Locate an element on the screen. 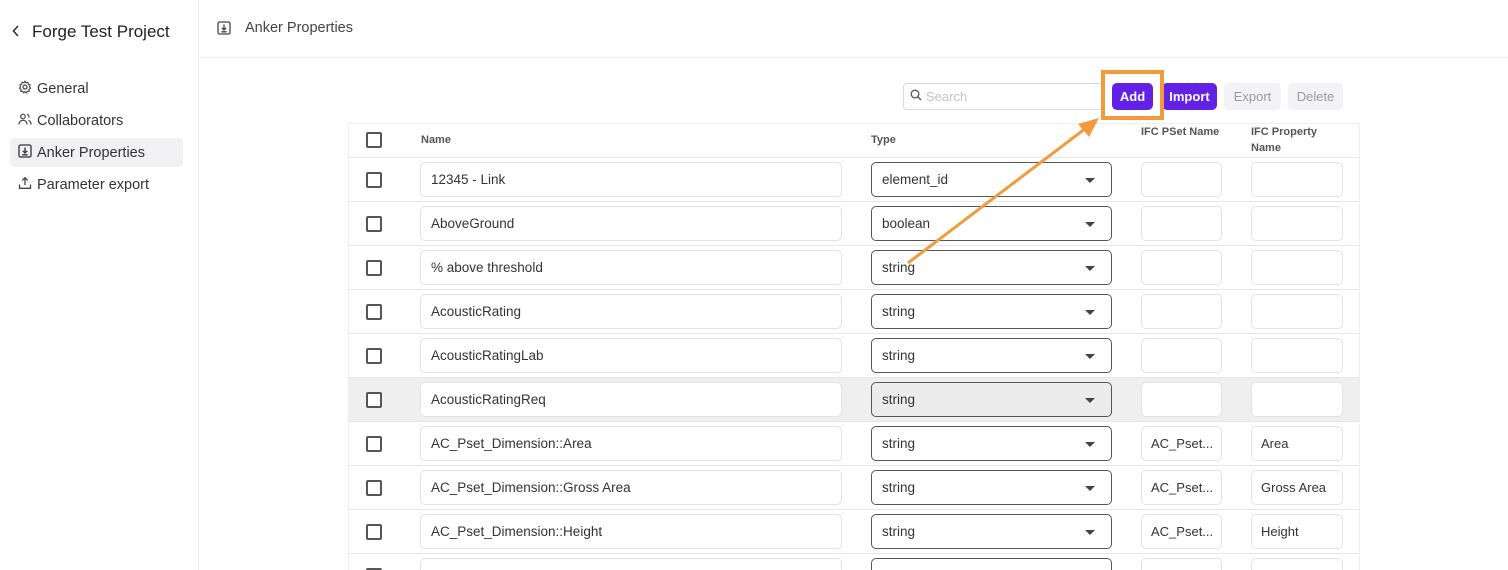  property-name-input: % above threshold is located at coordinates (631, 267).